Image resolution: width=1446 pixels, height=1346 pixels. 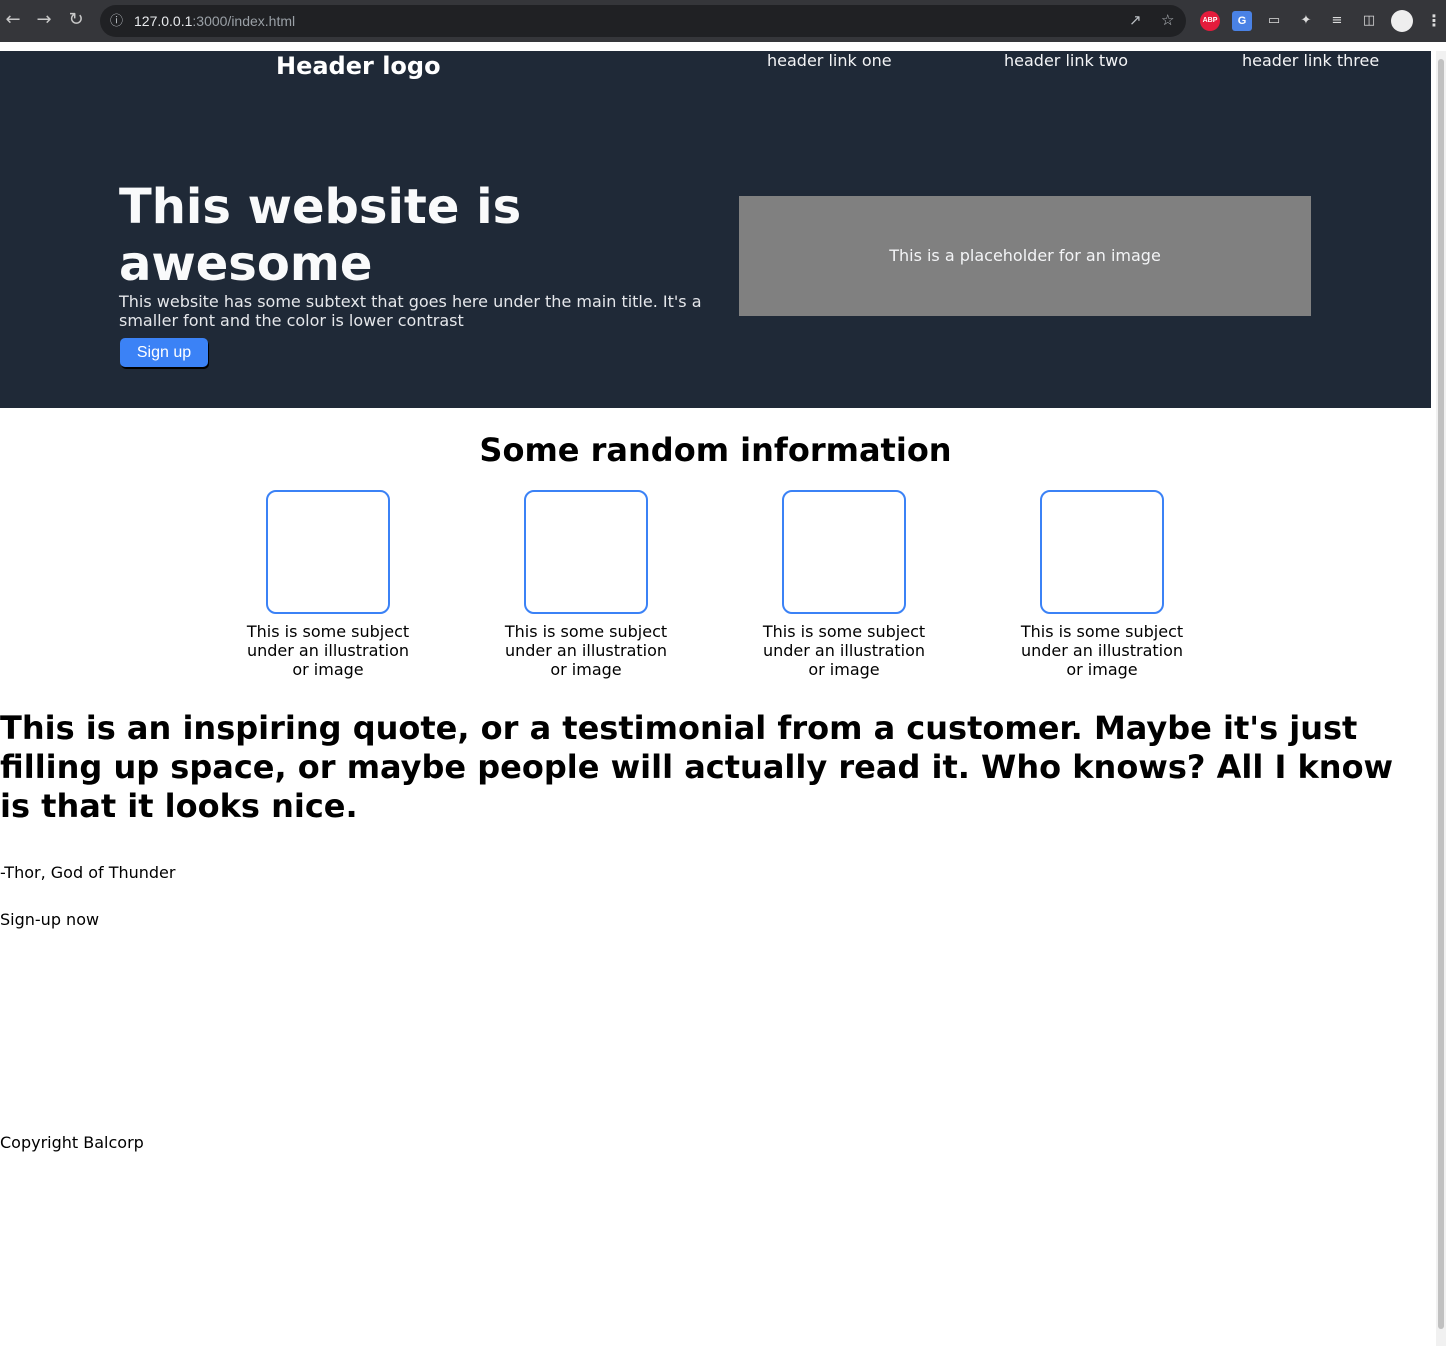 What do you see at coordinates (1402, 21) in the screenshot?
I see `profile-avatar-icon` at bounding box center [1402, 21].